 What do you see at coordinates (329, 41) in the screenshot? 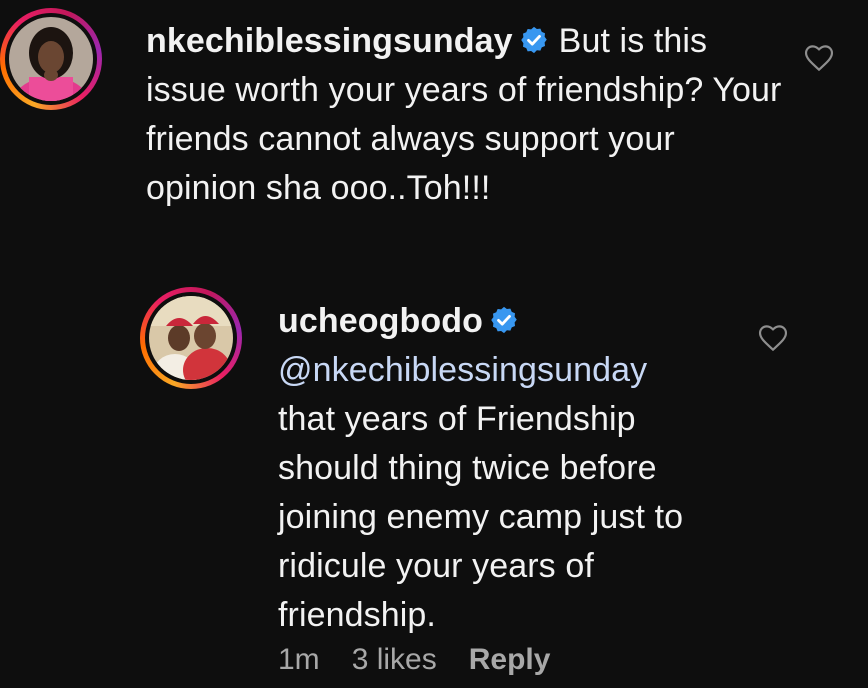
I see `comment-username: nkechiblessingsunday` at bounding box center [329, 41].